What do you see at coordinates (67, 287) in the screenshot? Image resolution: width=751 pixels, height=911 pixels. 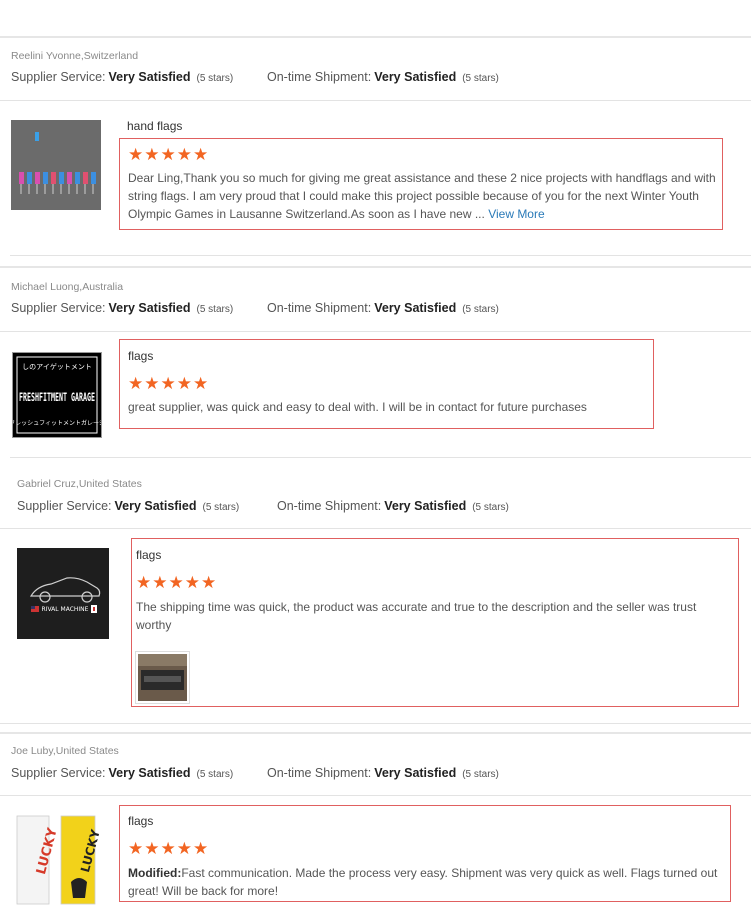 I see `reviewer-name: Michael Luong,Australia` at bounding box center [67, 287].